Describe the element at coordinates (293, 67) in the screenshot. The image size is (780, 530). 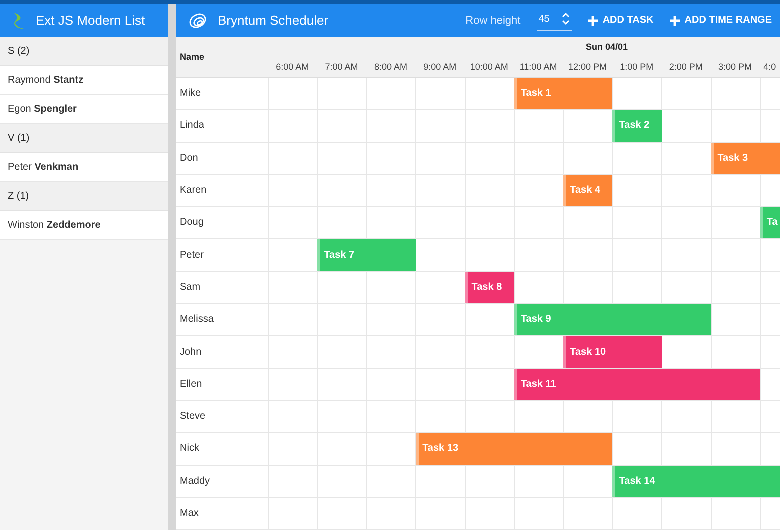
I see `hour-label: 6:00 AM` at that location.